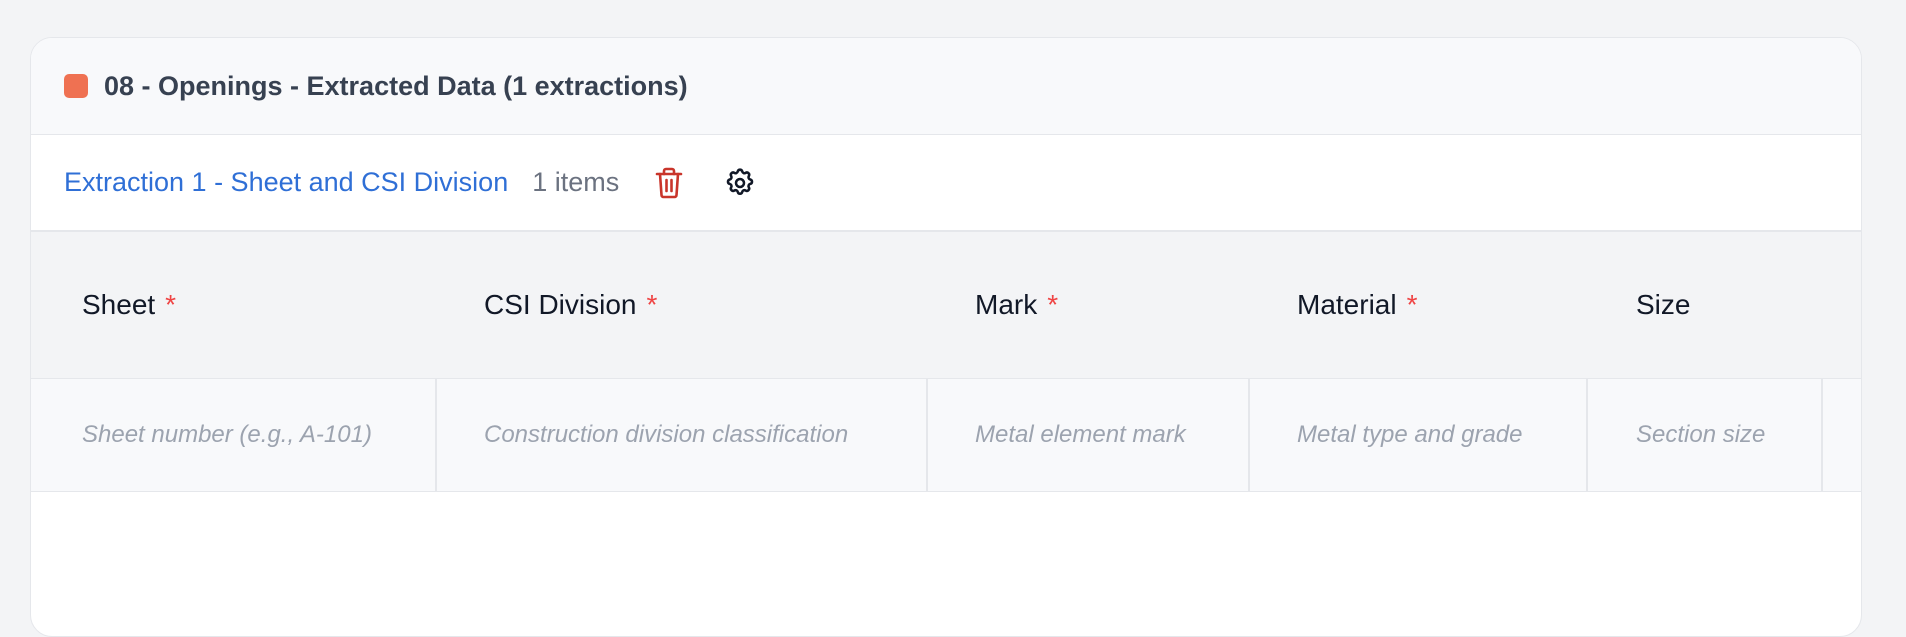 The width and height of the screenshot is (1906, 637). I want to click on mark-placeholder: Metal element mark, so click(1080, 434).